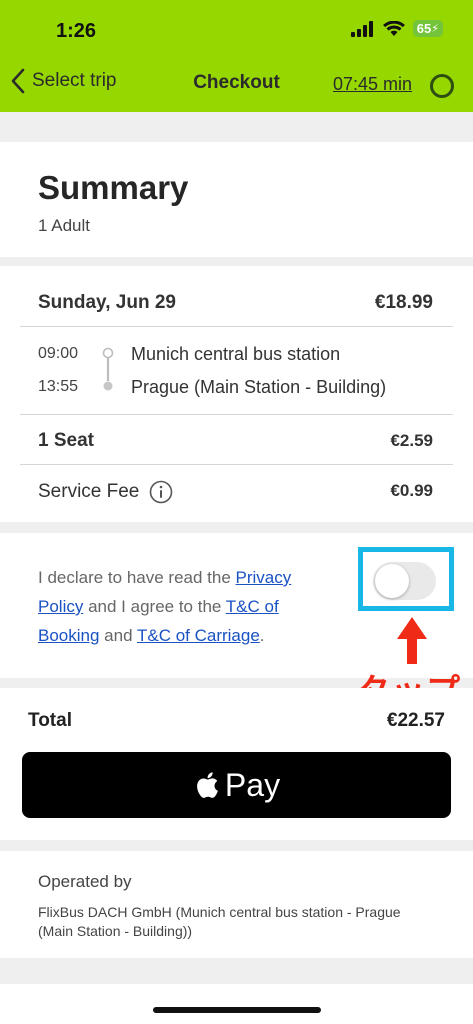  Describe the element at coordinates (361, 28) in the screenshot. I see `signal-icon` at that location.